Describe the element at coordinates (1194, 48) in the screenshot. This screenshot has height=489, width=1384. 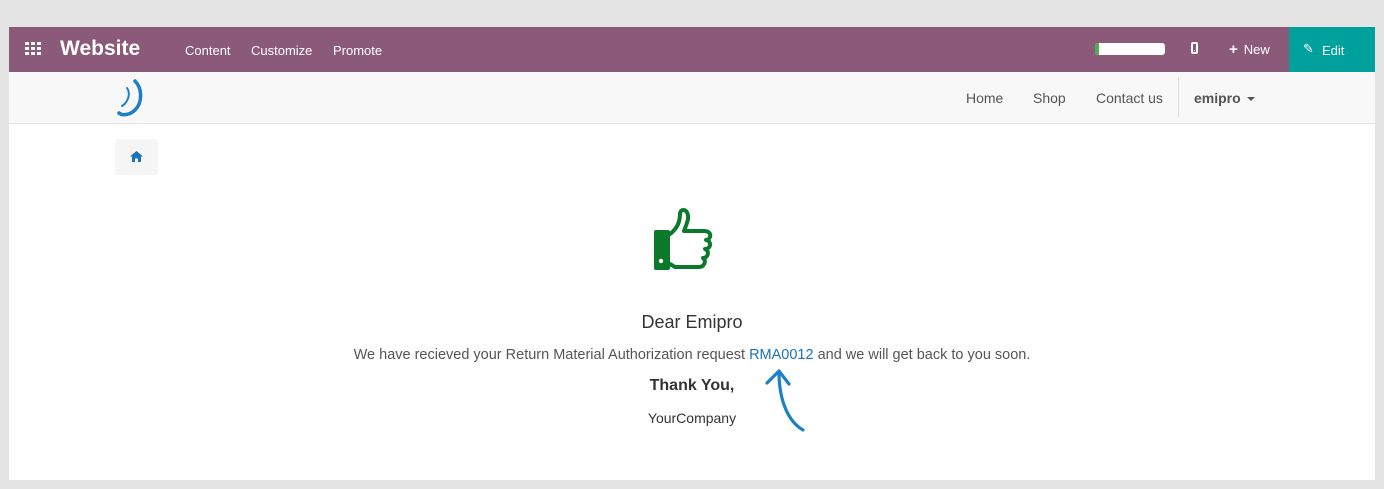
I see `mobile-icon` at that location.